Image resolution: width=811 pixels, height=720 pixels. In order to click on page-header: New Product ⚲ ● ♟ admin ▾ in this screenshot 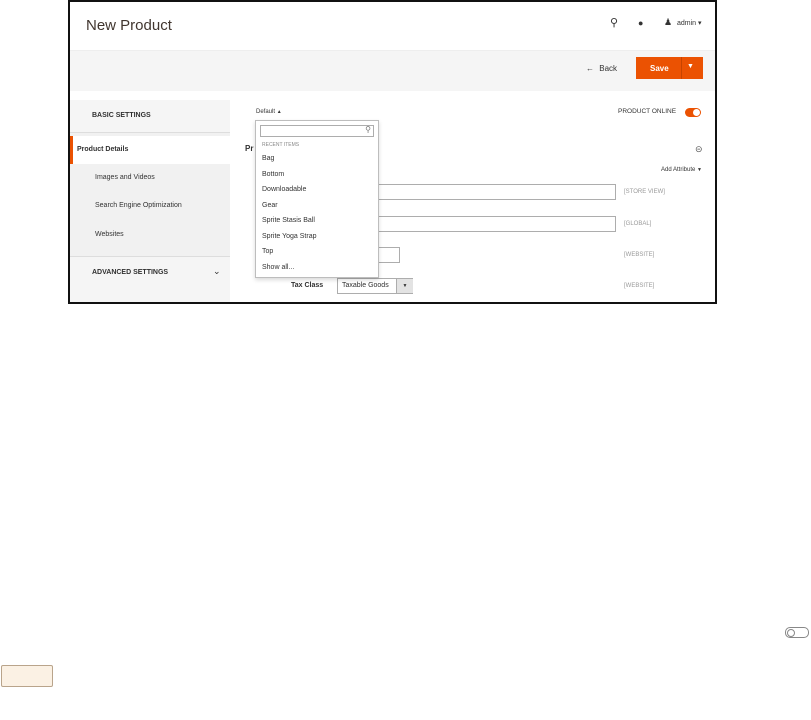, I will do `click(392, 26)`.